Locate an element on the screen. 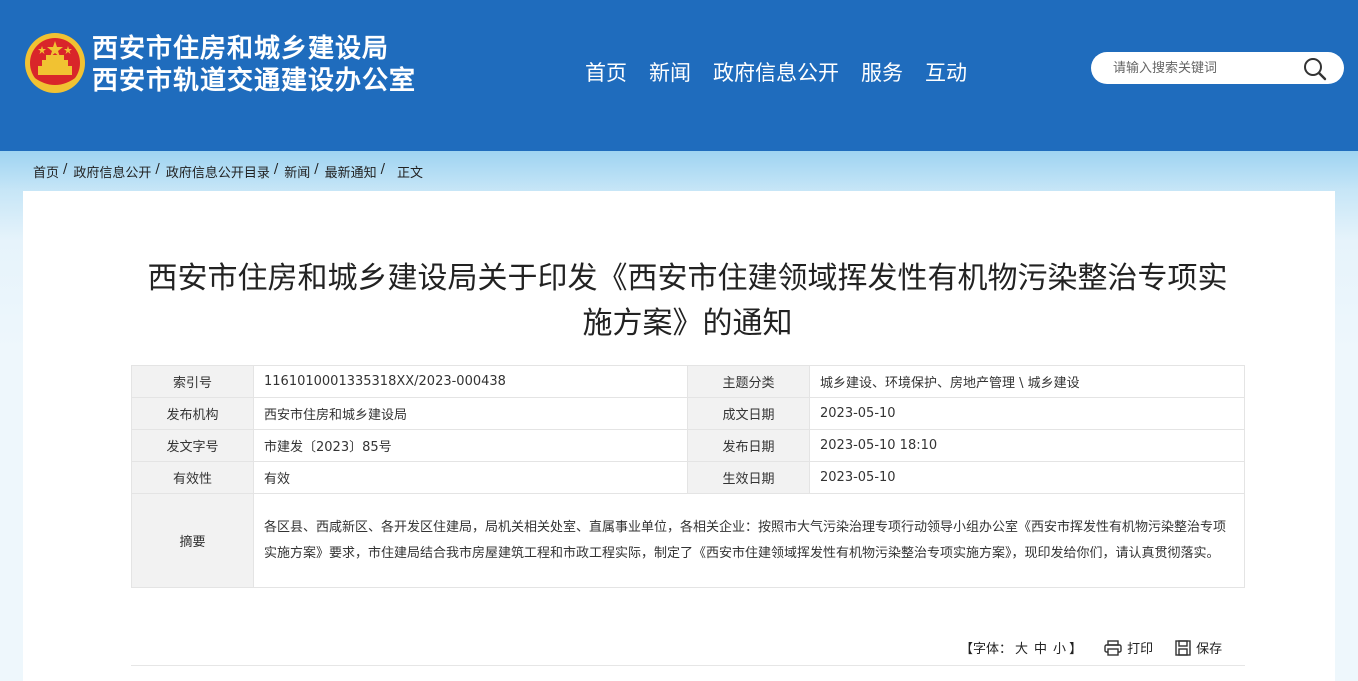  font-size-medium-button: 中 is located at coordinates (1040, 647).